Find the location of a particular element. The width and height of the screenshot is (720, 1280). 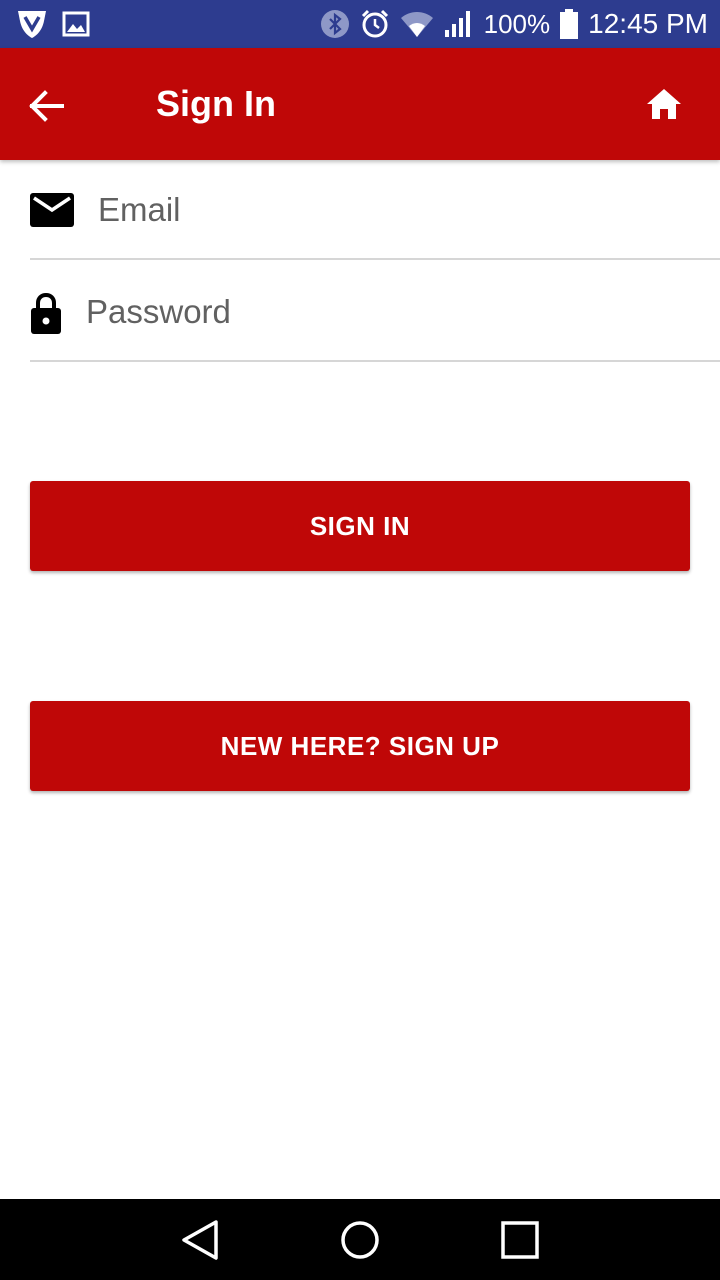

nav-home-button is located at coordinates (360, 1240).